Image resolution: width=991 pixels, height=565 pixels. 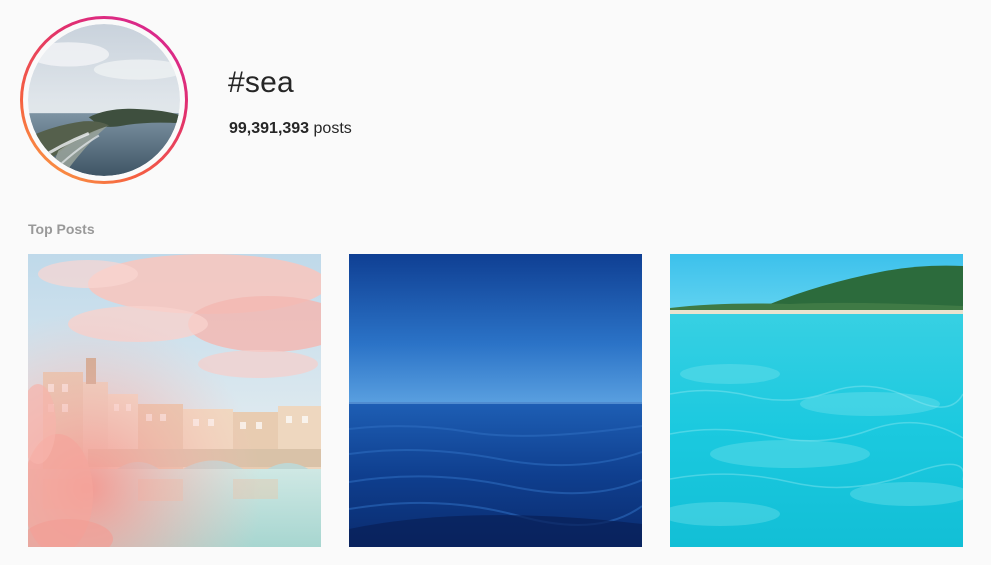 I want to click on top-posts-label: Top Posts, so click(x=61, y=229).